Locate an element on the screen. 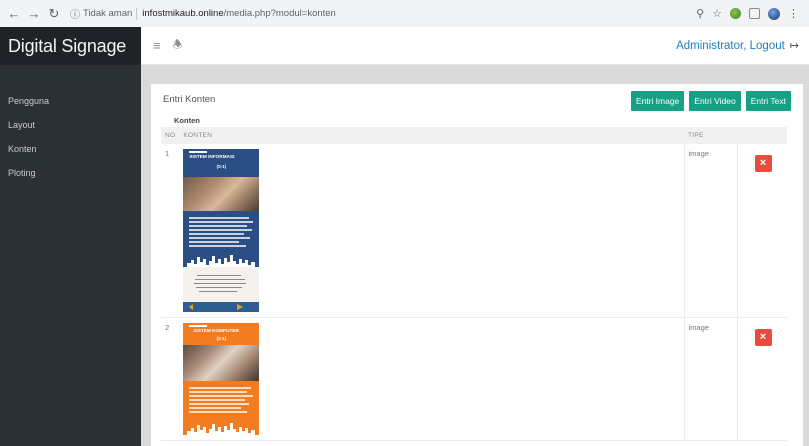 The height and width of the screenshot is (446, 809). entri-image-button: Entri Image is located at coordinates (657, 101).